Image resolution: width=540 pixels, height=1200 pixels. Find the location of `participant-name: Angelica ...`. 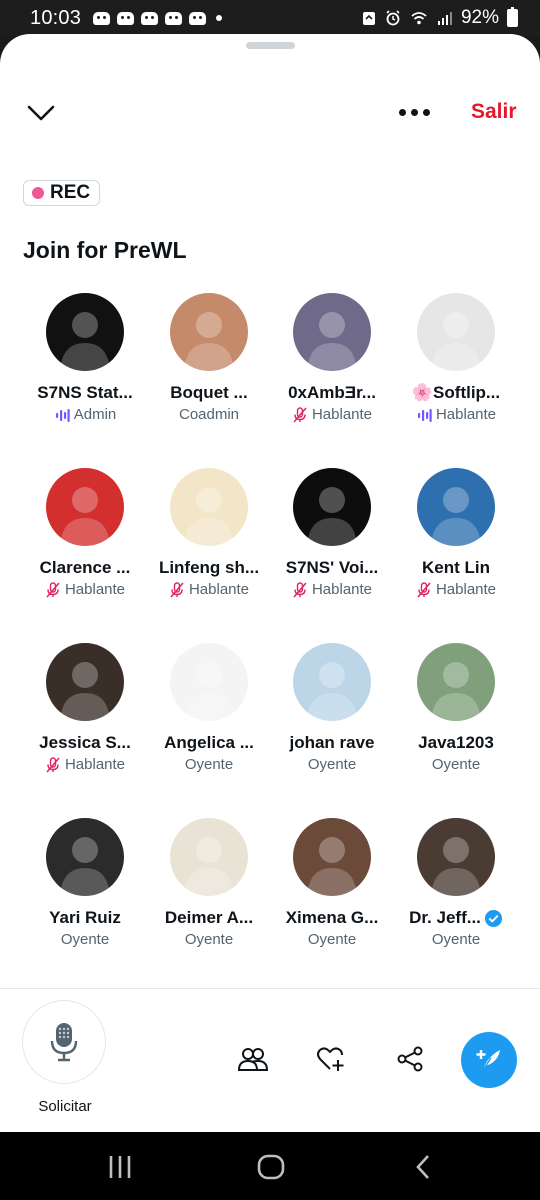

participant-name: Angelica ... is located at coordinates (209, 743).